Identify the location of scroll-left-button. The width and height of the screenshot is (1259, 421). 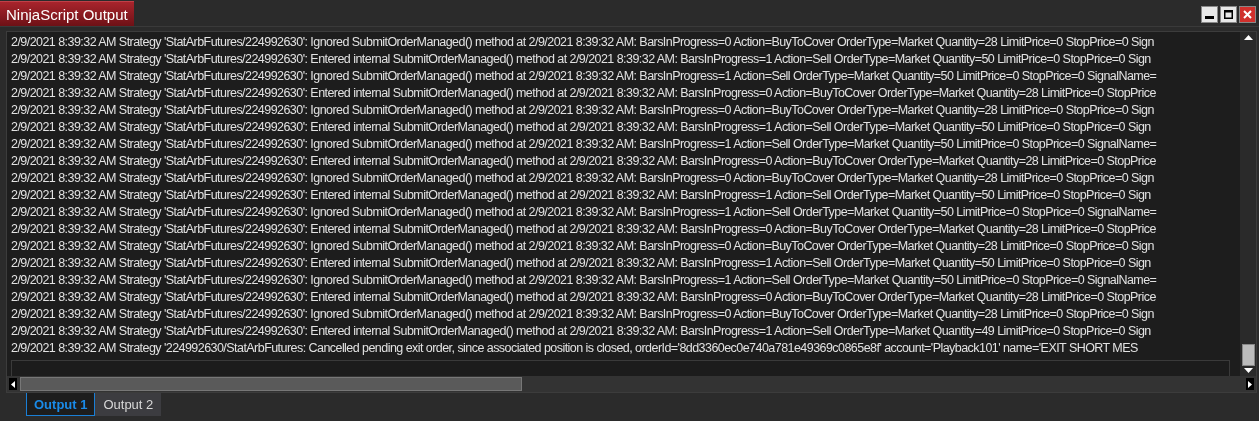
(13, 384).